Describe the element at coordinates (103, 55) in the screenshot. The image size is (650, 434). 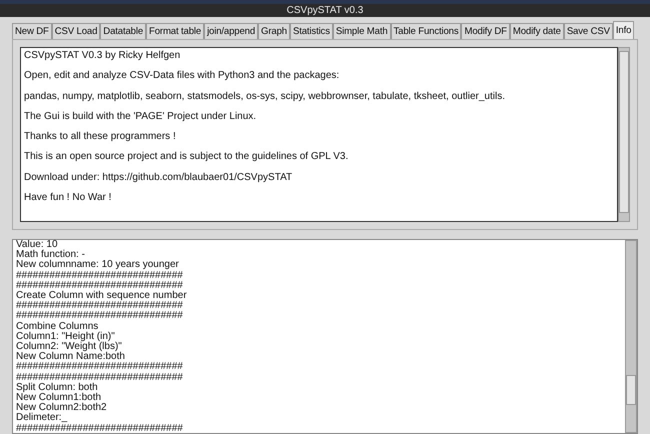
I see `info-line: CSVpySTAT V0.3 by Ricky Helfgen` at that location.